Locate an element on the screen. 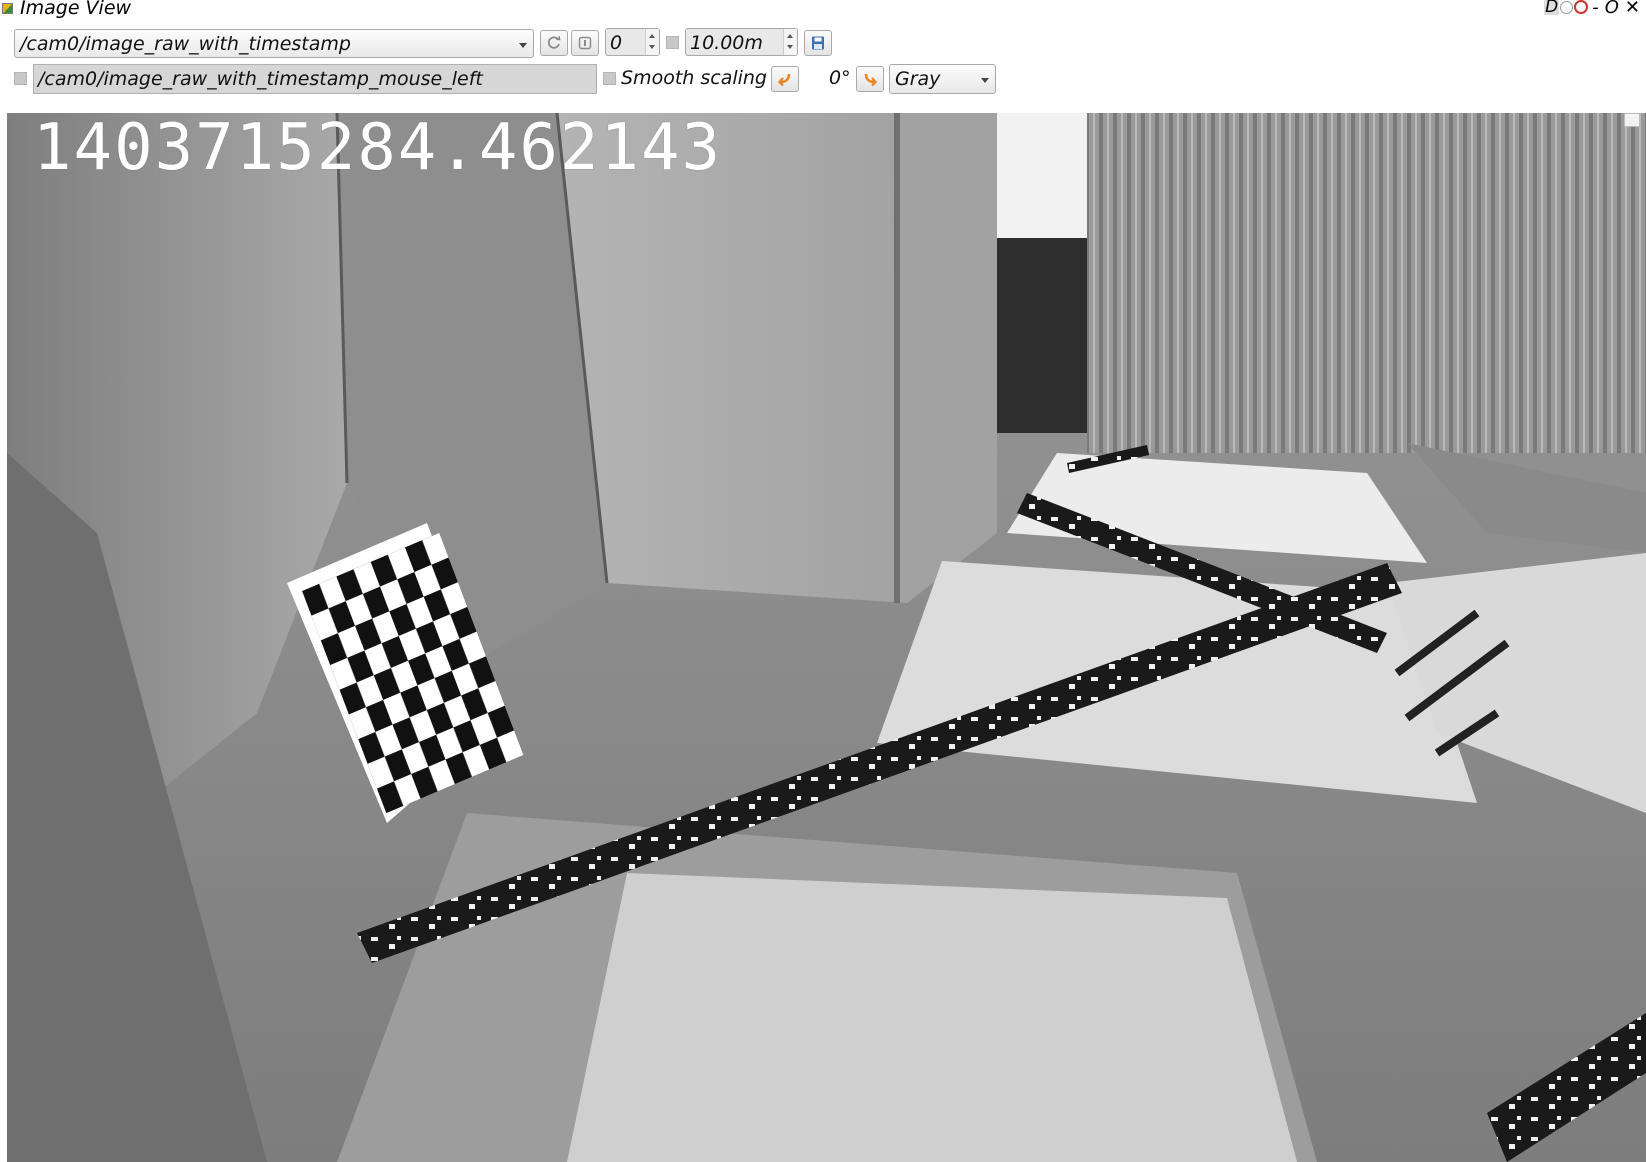 Image resolution: width=1646 pixels, height=1162 pixels. restore-button: O is located at coordinates (1612, 9).